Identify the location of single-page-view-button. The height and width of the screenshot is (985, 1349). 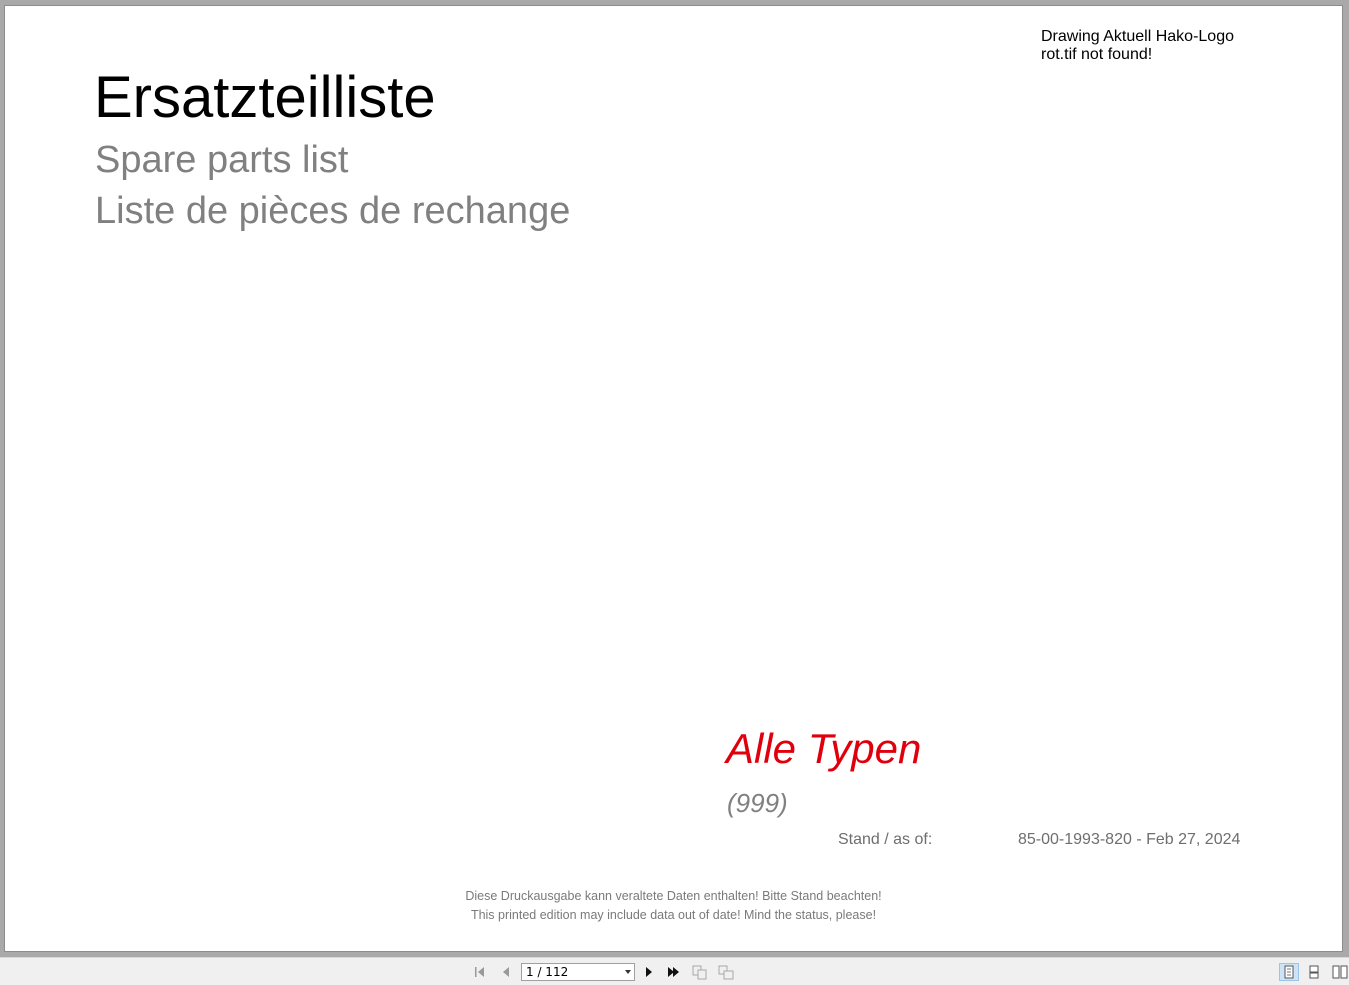
(1289, 972).